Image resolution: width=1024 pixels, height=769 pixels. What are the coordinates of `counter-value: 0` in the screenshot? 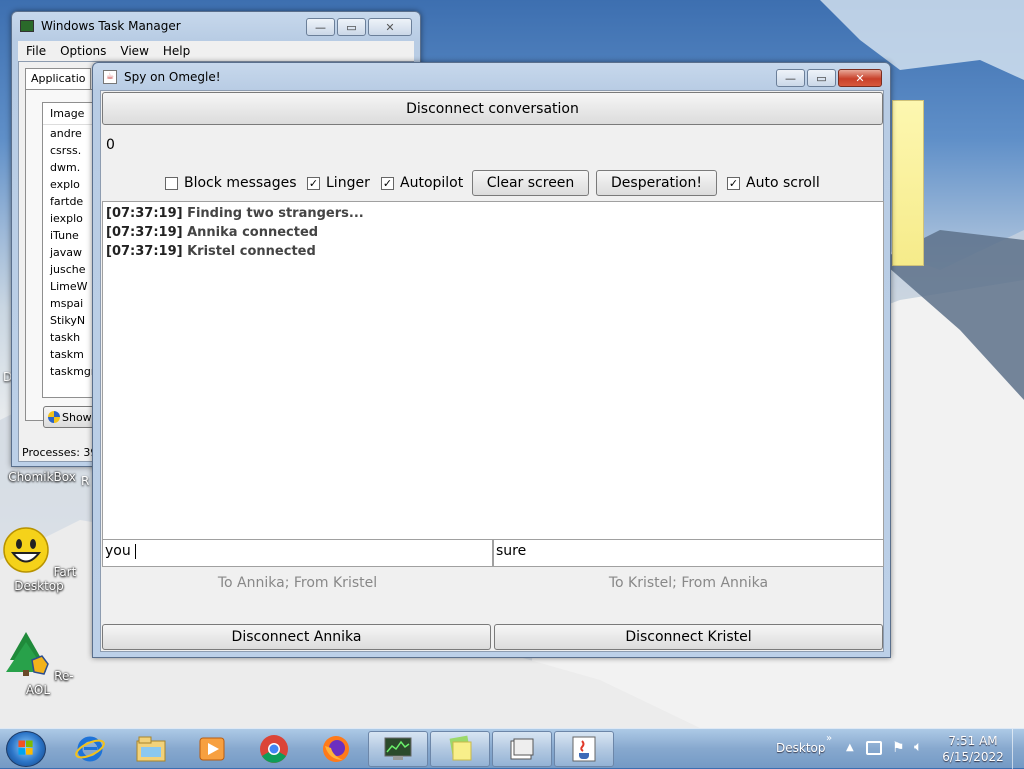 It's located at (110, 145).